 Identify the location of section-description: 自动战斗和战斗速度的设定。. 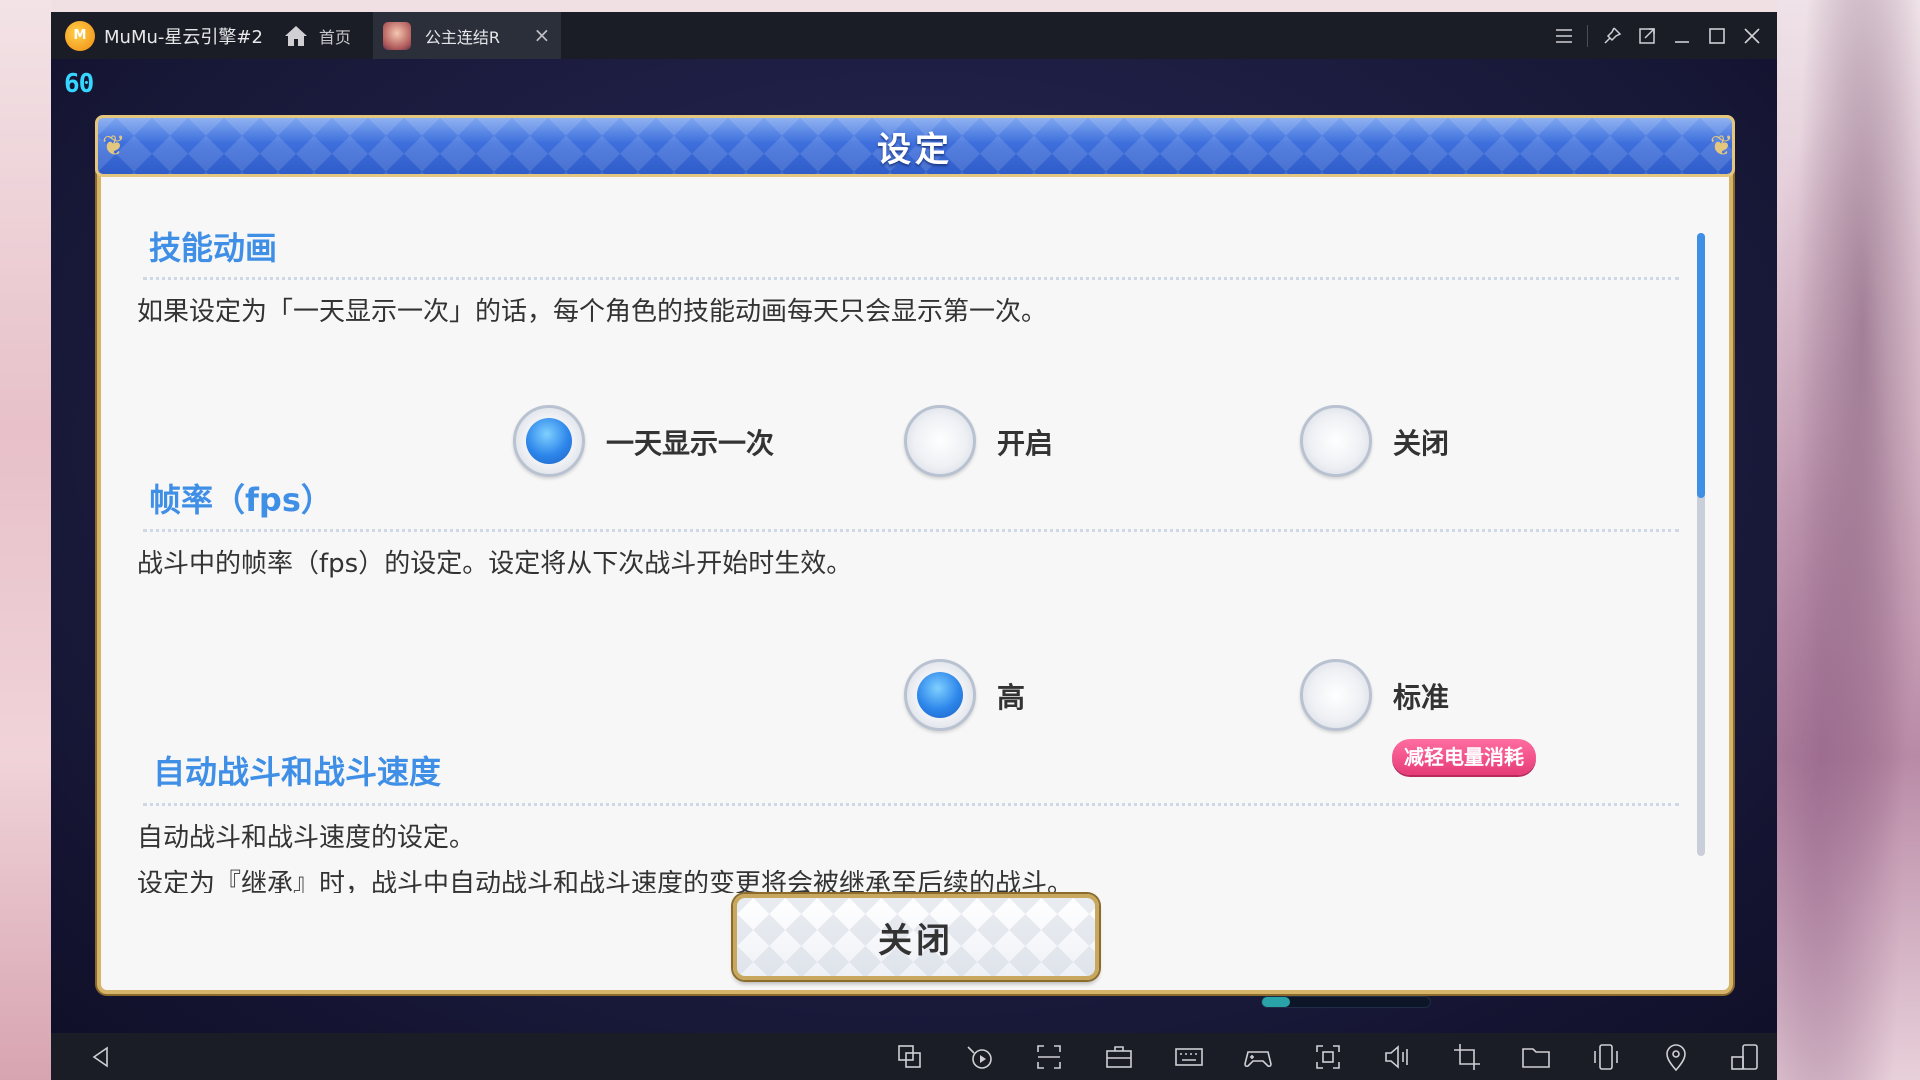
(306, 838).